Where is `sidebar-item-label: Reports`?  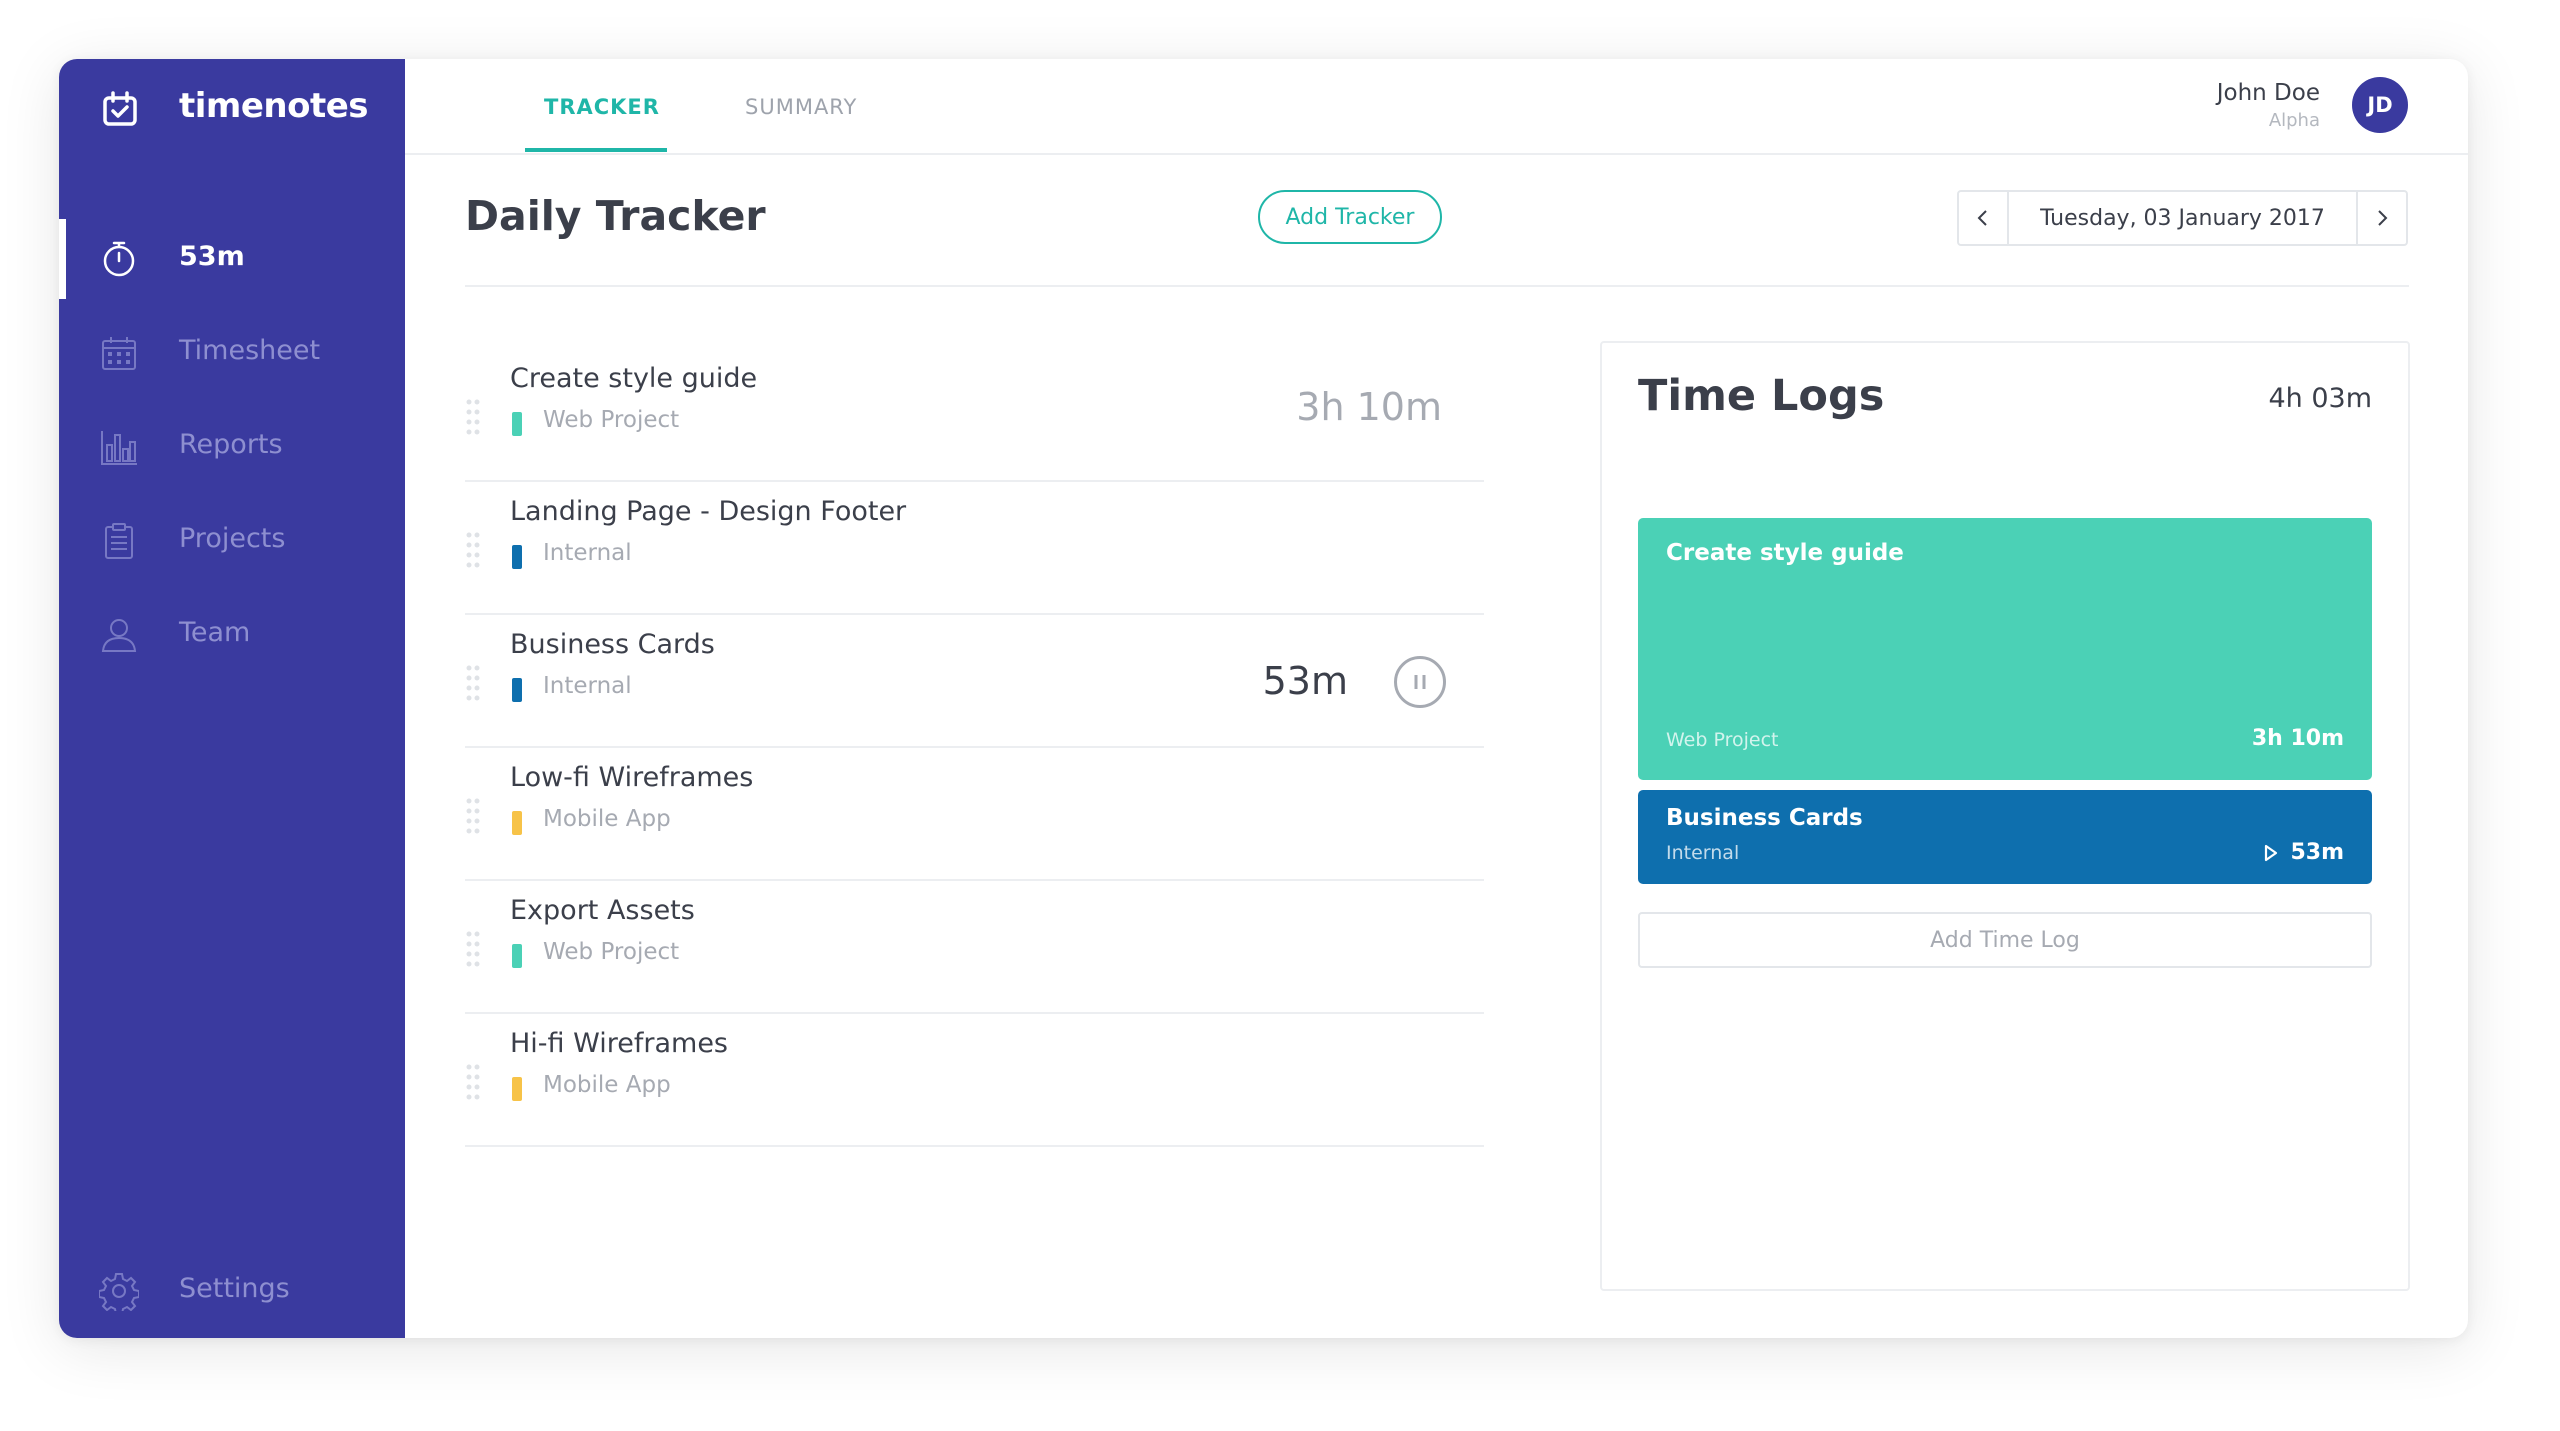
sidebar-item-label: Reports is located at coordinates (231, 444).